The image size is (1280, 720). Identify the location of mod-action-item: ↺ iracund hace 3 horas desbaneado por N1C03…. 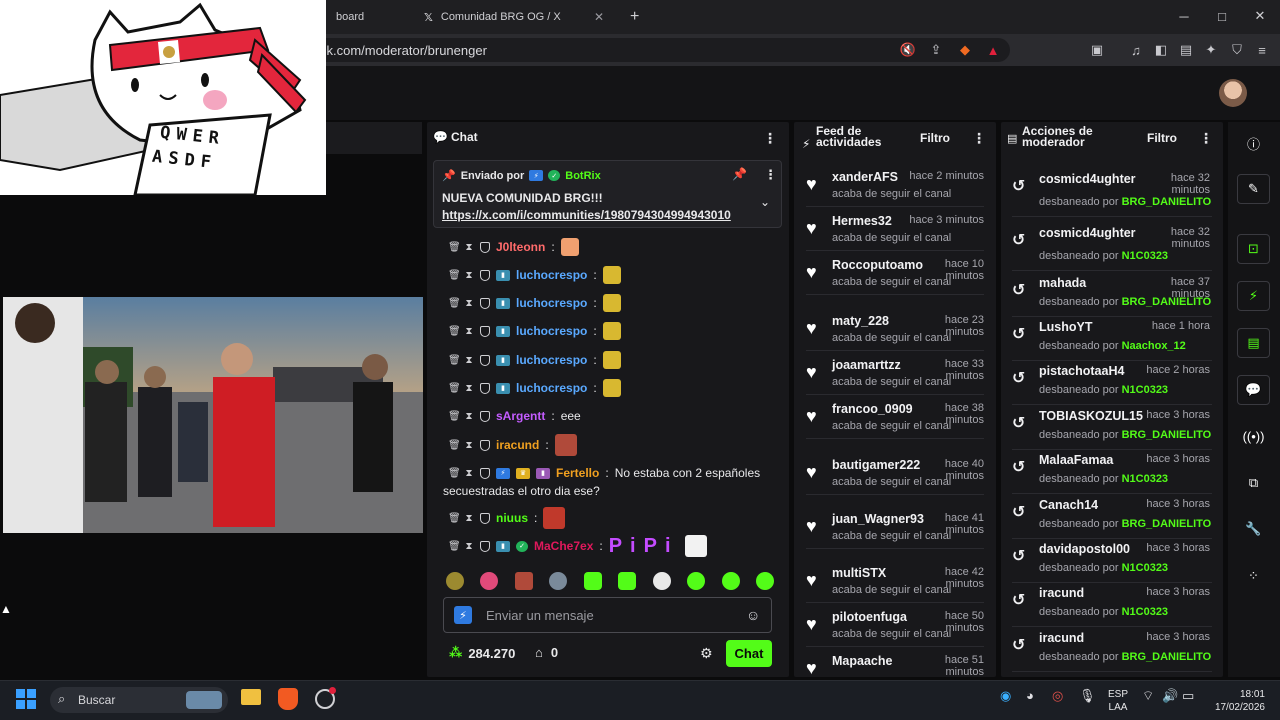
(1112, 610).